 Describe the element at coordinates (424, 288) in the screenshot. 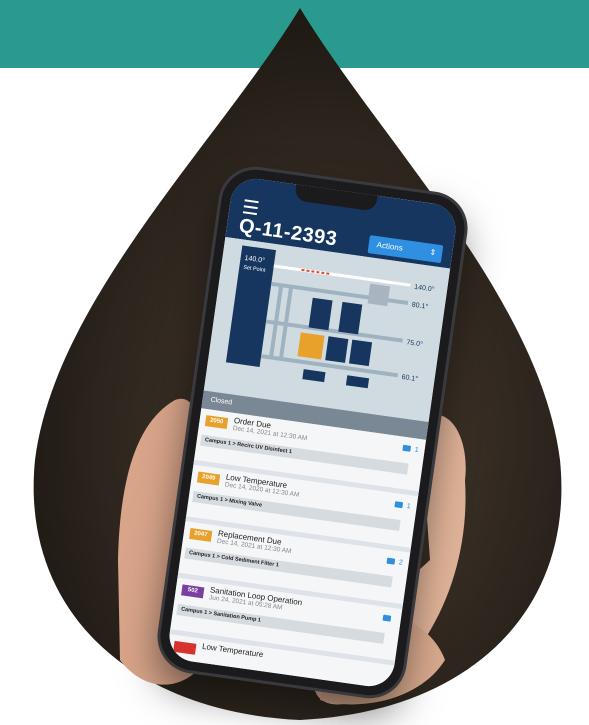

I see `temp-1: 140.0°` at that location.